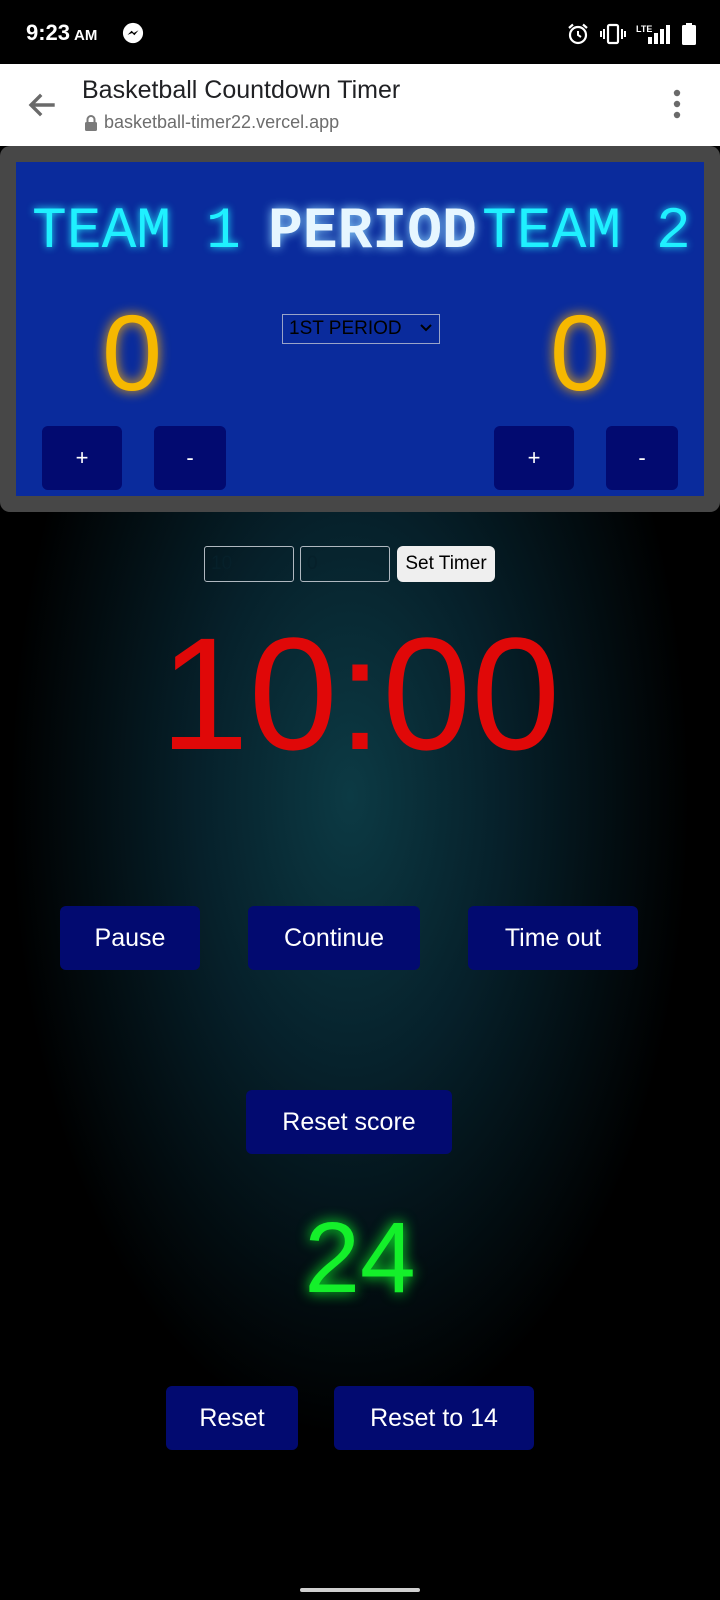  Describe the element at coordinates (689, 34) in the screenshot. I see `battery-icon` at that location.